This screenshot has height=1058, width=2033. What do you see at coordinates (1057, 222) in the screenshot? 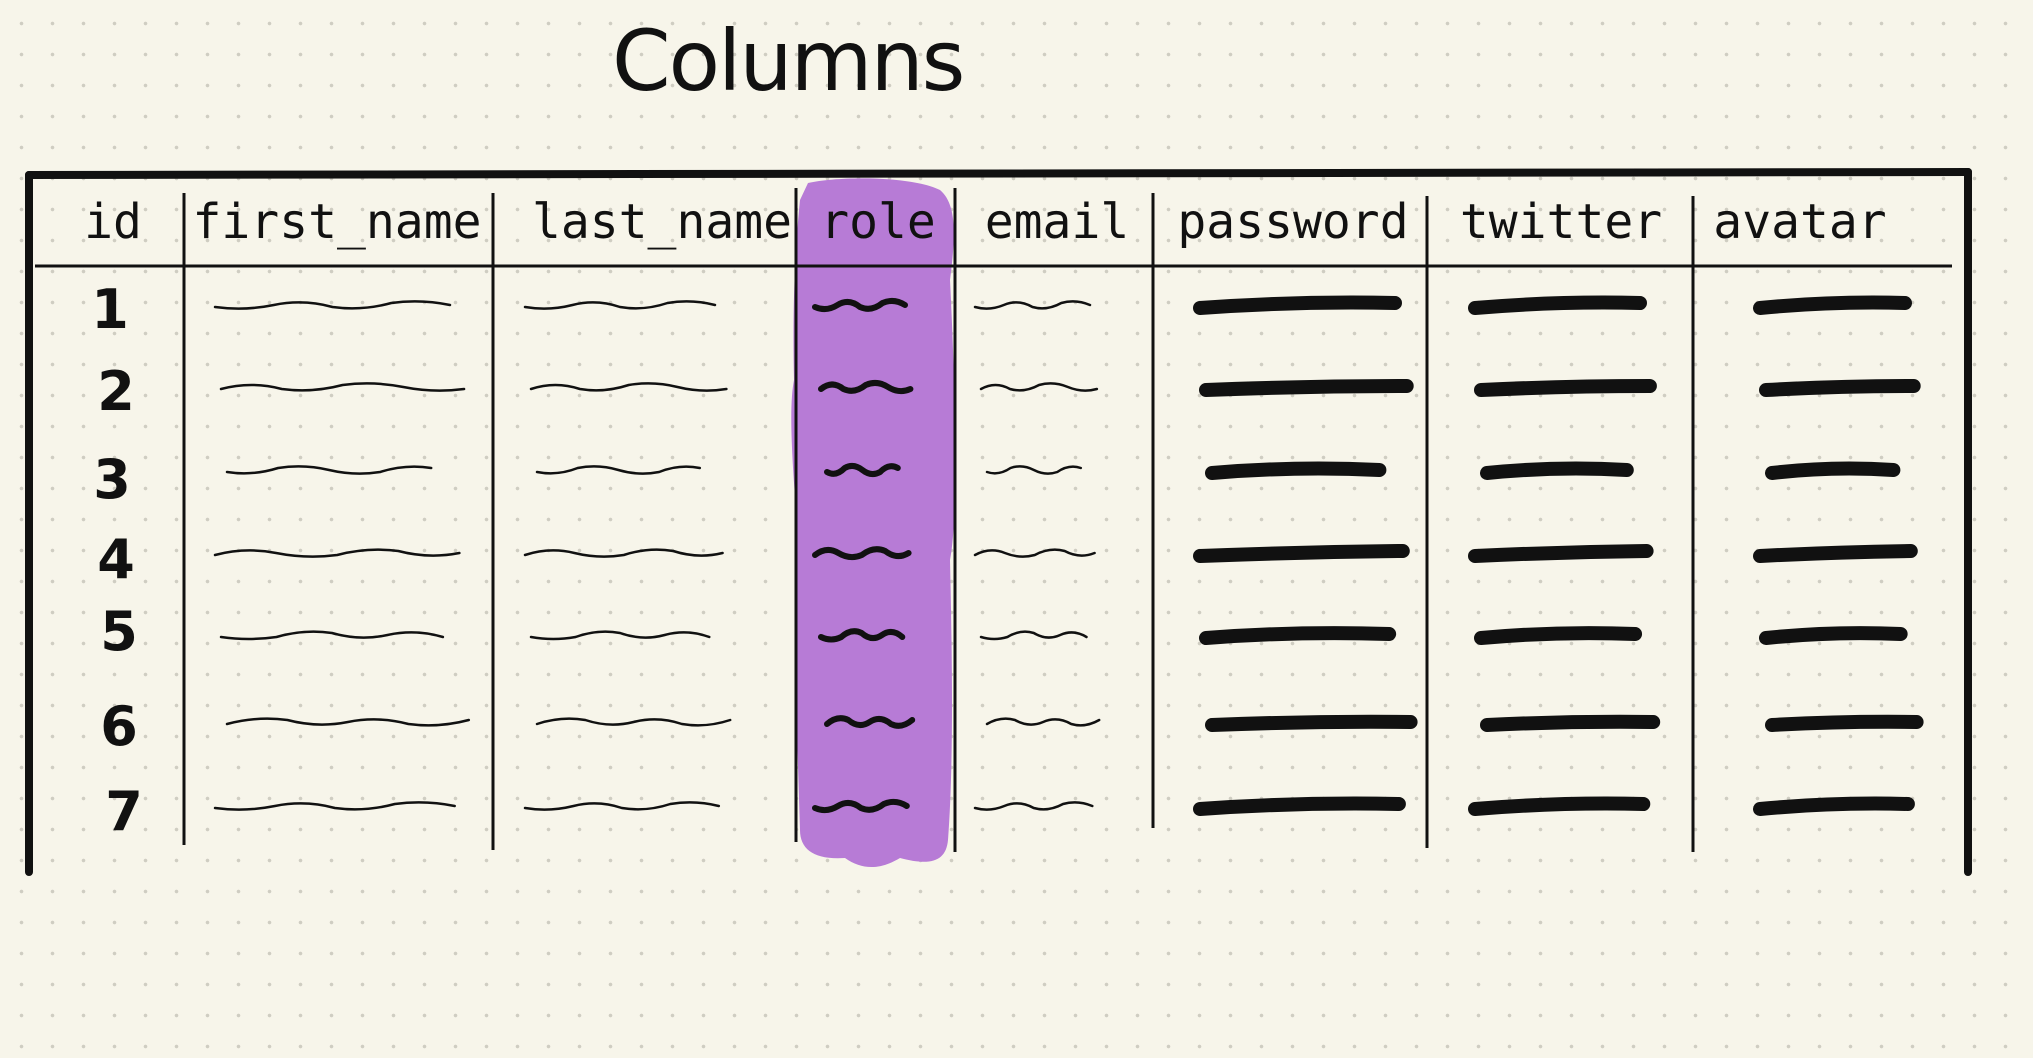
I see `column-header-email: email` at bounding box center [1057, 222].